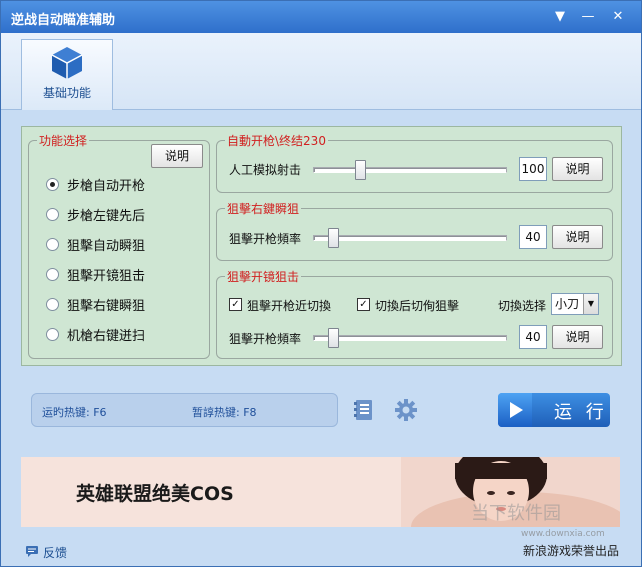  I want to click on sniper-scope-legend: 狙擊开镜狙击, so click(263, 277).